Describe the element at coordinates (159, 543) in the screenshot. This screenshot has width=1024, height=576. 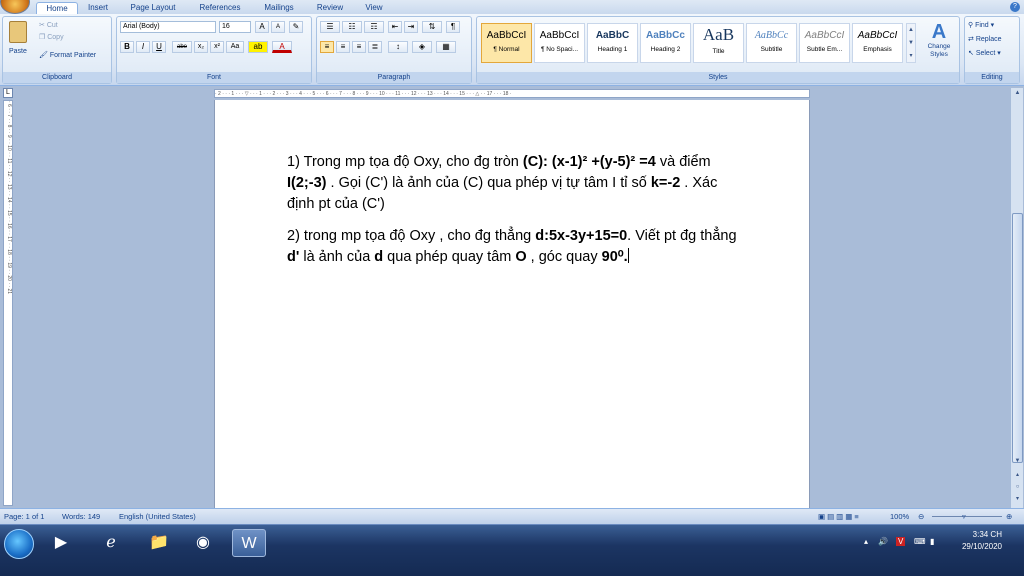
I see `file-explorer-icon: 📁` at that location.